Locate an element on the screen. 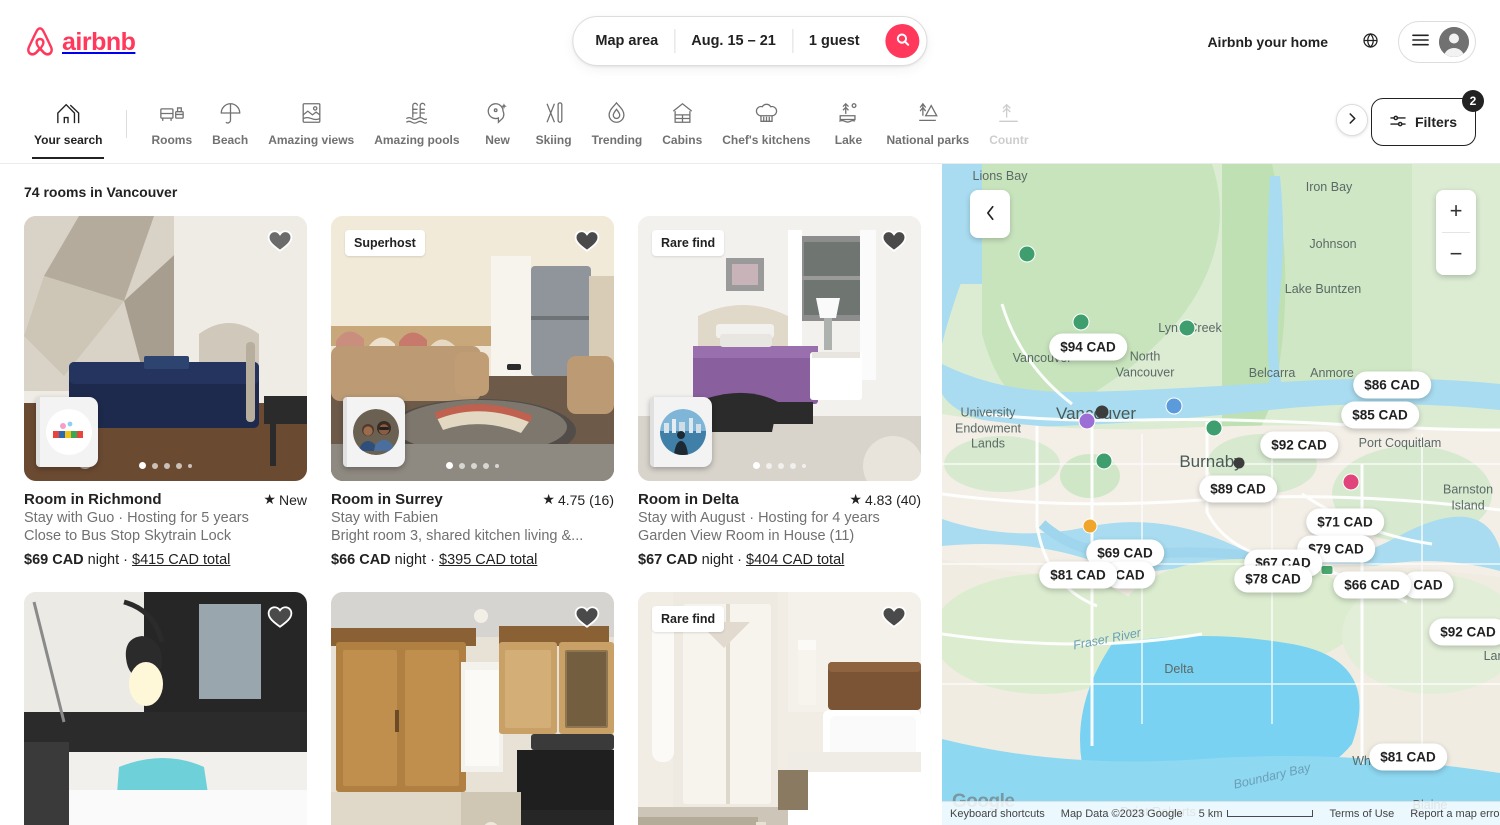  map-poi-restaurant-icon is located at coordinates (1027, 254).